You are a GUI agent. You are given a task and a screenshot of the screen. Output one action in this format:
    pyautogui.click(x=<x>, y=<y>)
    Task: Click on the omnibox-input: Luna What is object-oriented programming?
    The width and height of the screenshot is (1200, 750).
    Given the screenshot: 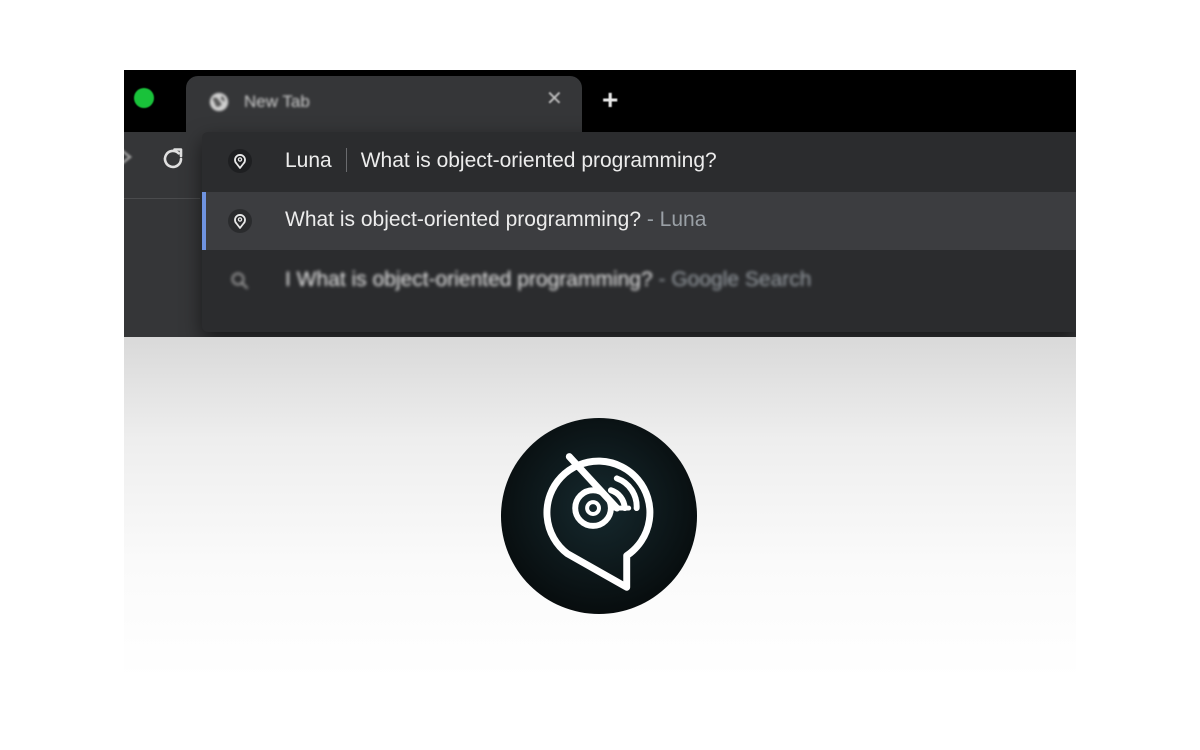 What is the action you would take?
    pyautogui.click(x=639, y=161)
    